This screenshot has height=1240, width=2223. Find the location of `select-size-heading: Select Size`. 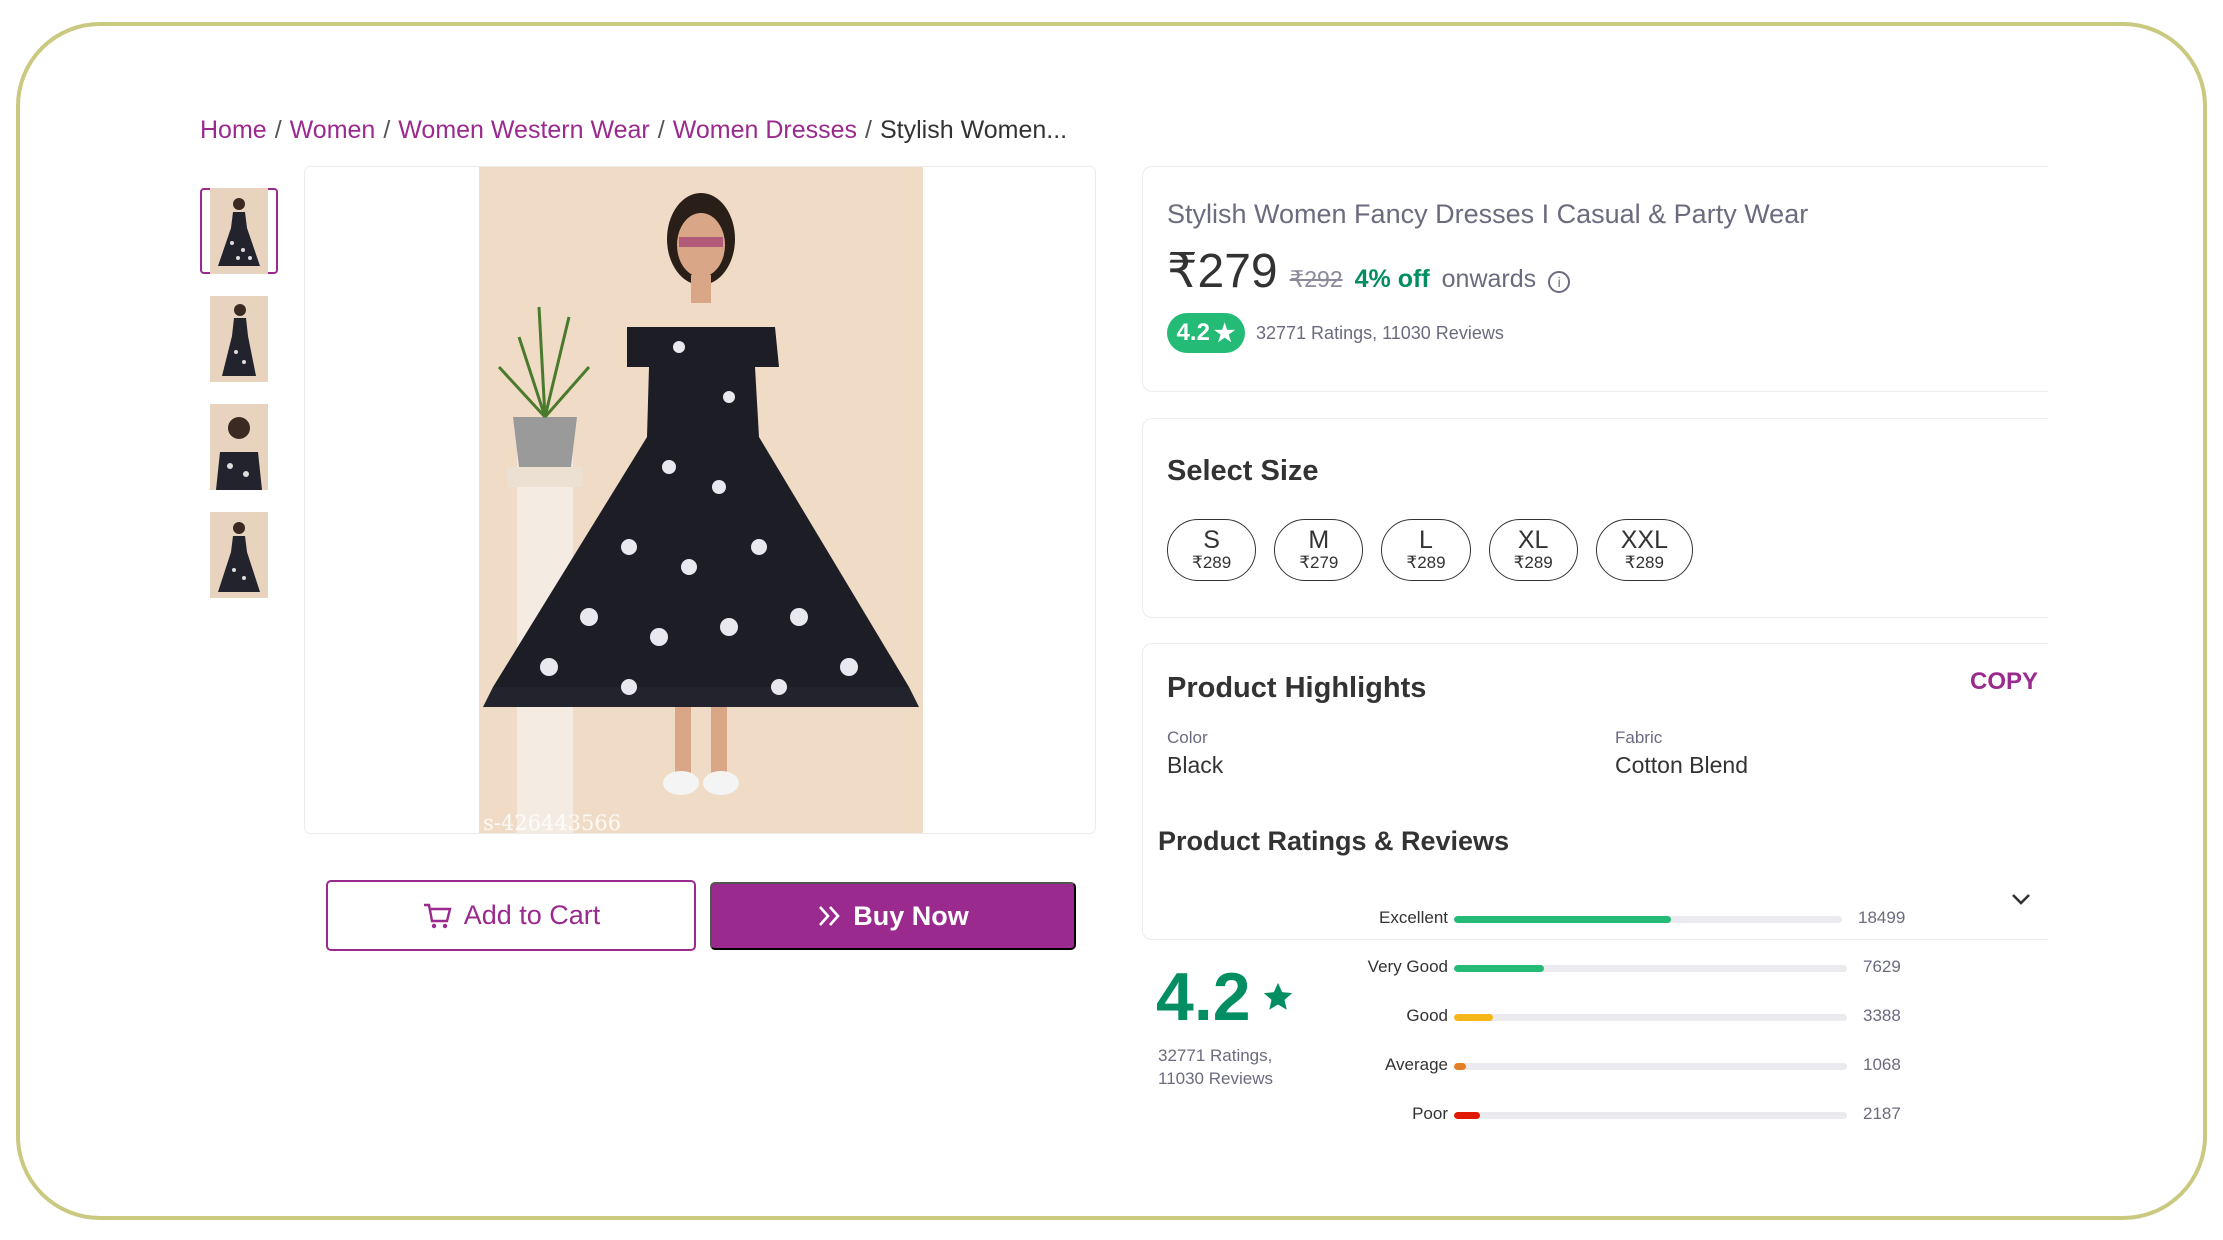

select-size-heading: Select Size is located at coordinates (1243, 471).